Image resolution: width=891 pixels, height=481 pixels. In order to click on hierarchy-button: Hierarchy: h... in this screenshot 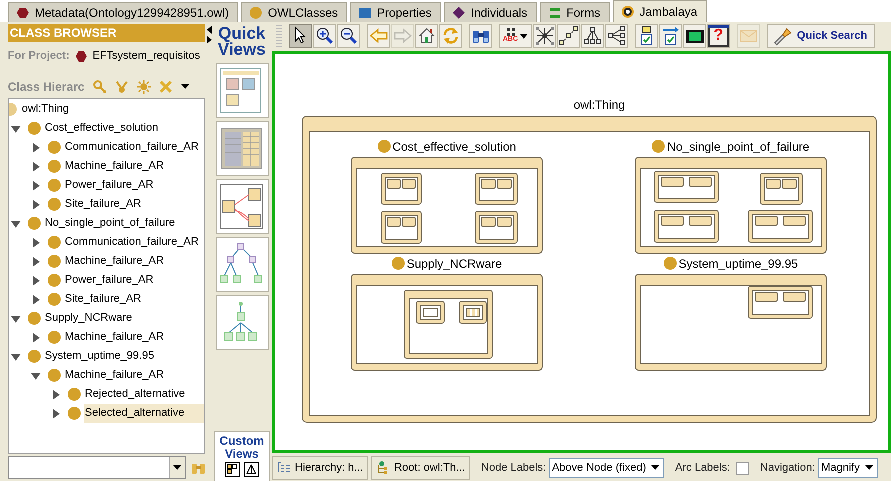, I will do `click(320, 468)`.